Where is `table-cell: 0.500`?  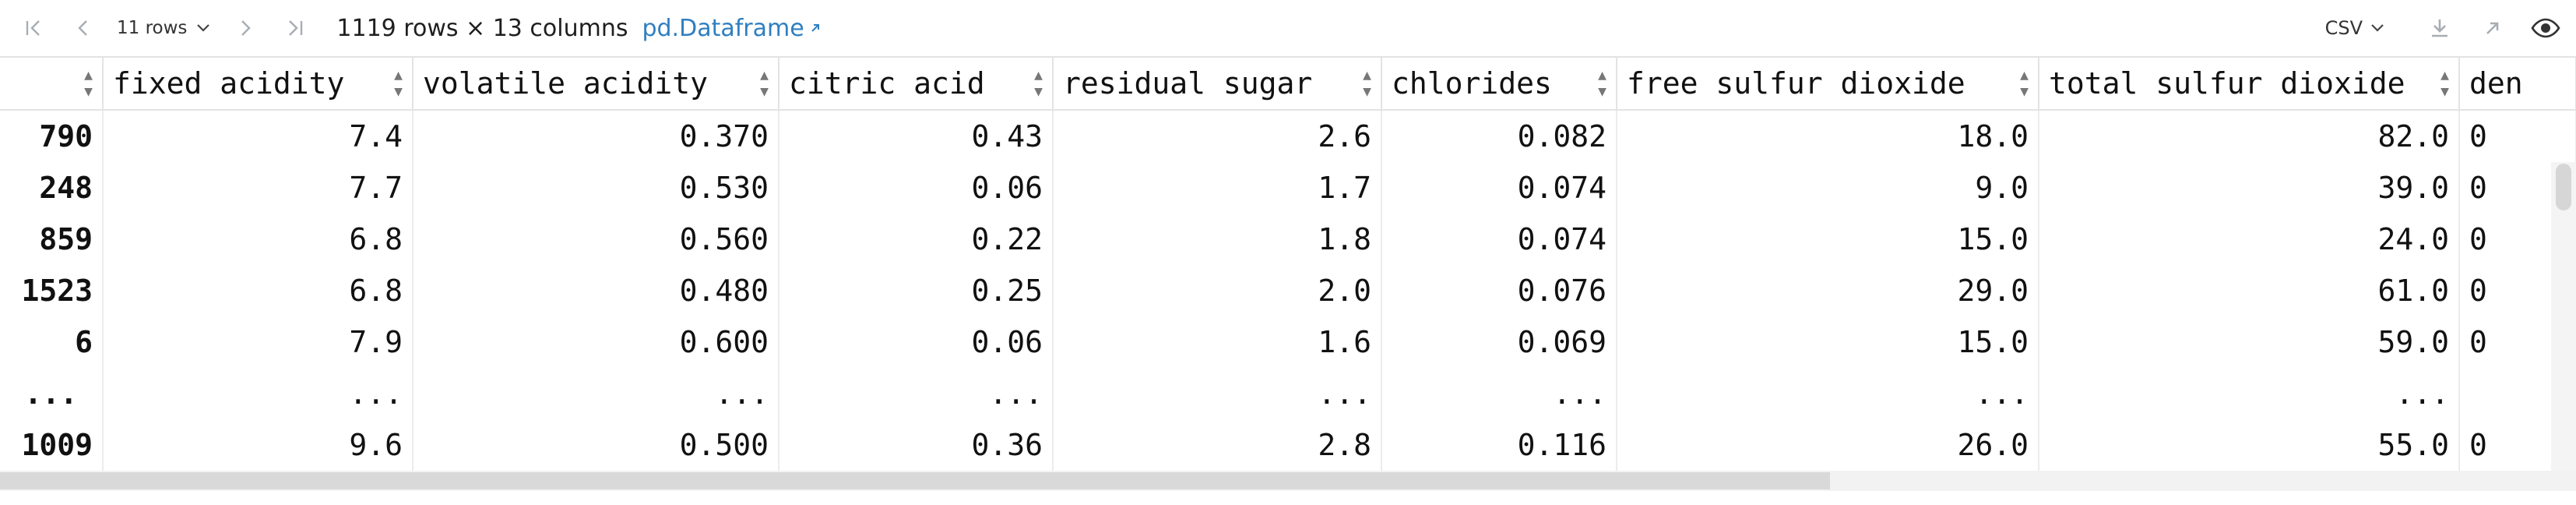 table-cell: 0.500 is located at coordinates (596, 445).